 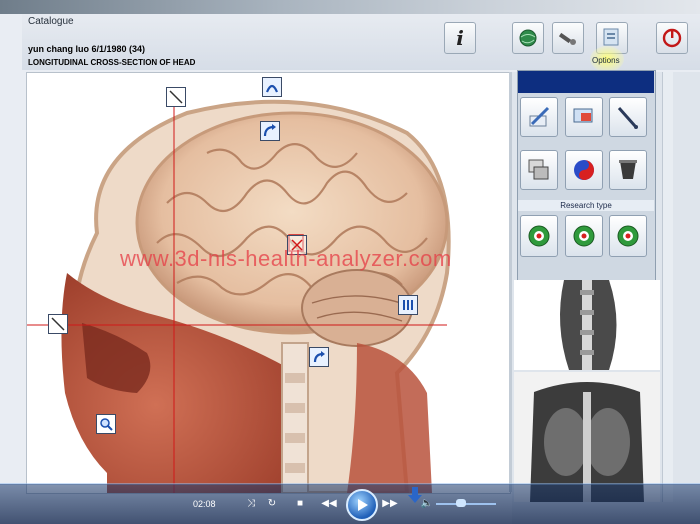 I want to click on previous-button: ◀◀, so click(x=329, y=503).